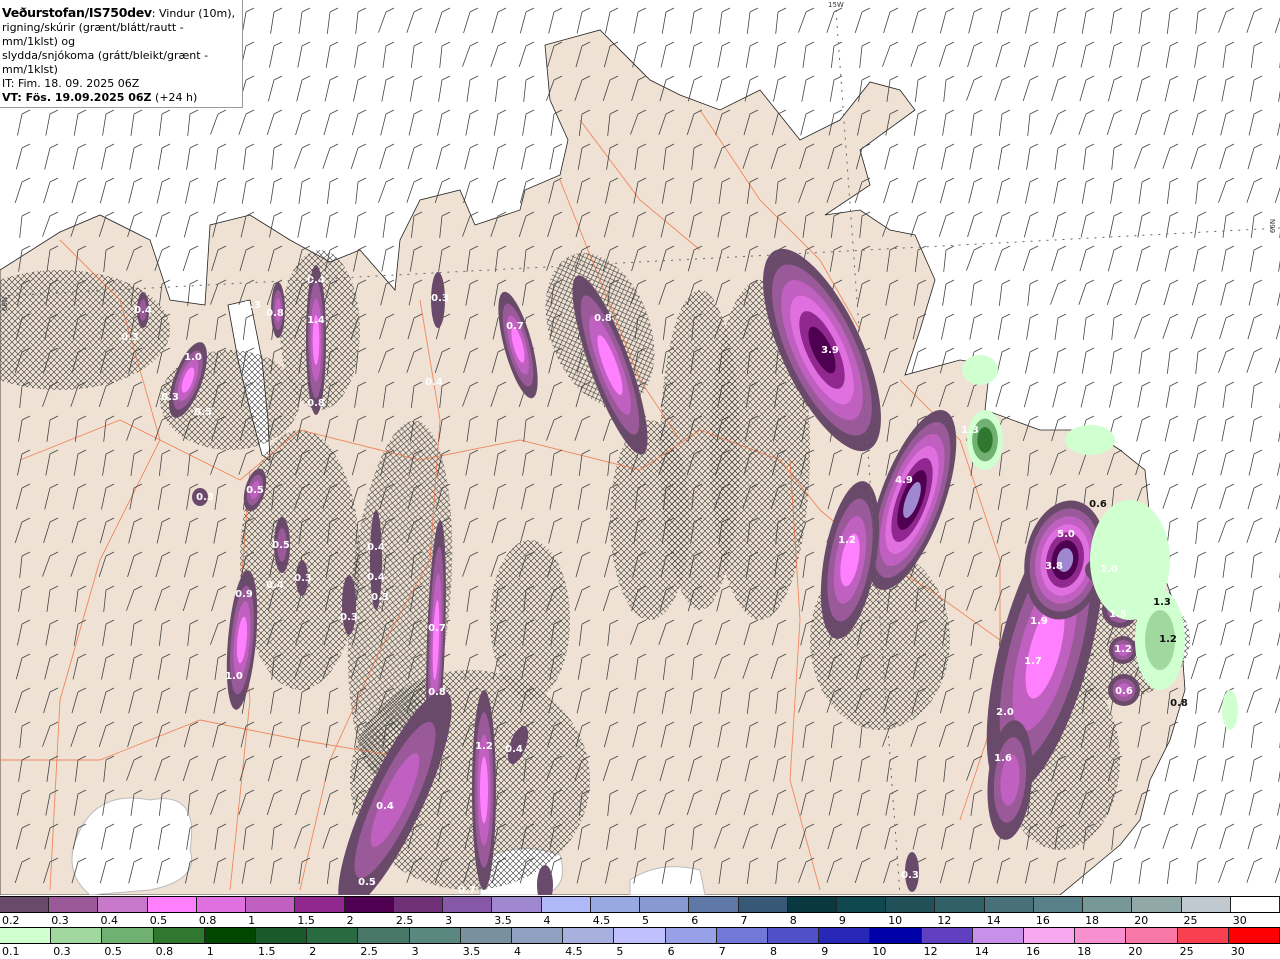 The image size is (1280, 959). What do you see at coordinates (350, 920) in the screenshot?
I see `legend-label: 2` at bounding box center [350, 920].